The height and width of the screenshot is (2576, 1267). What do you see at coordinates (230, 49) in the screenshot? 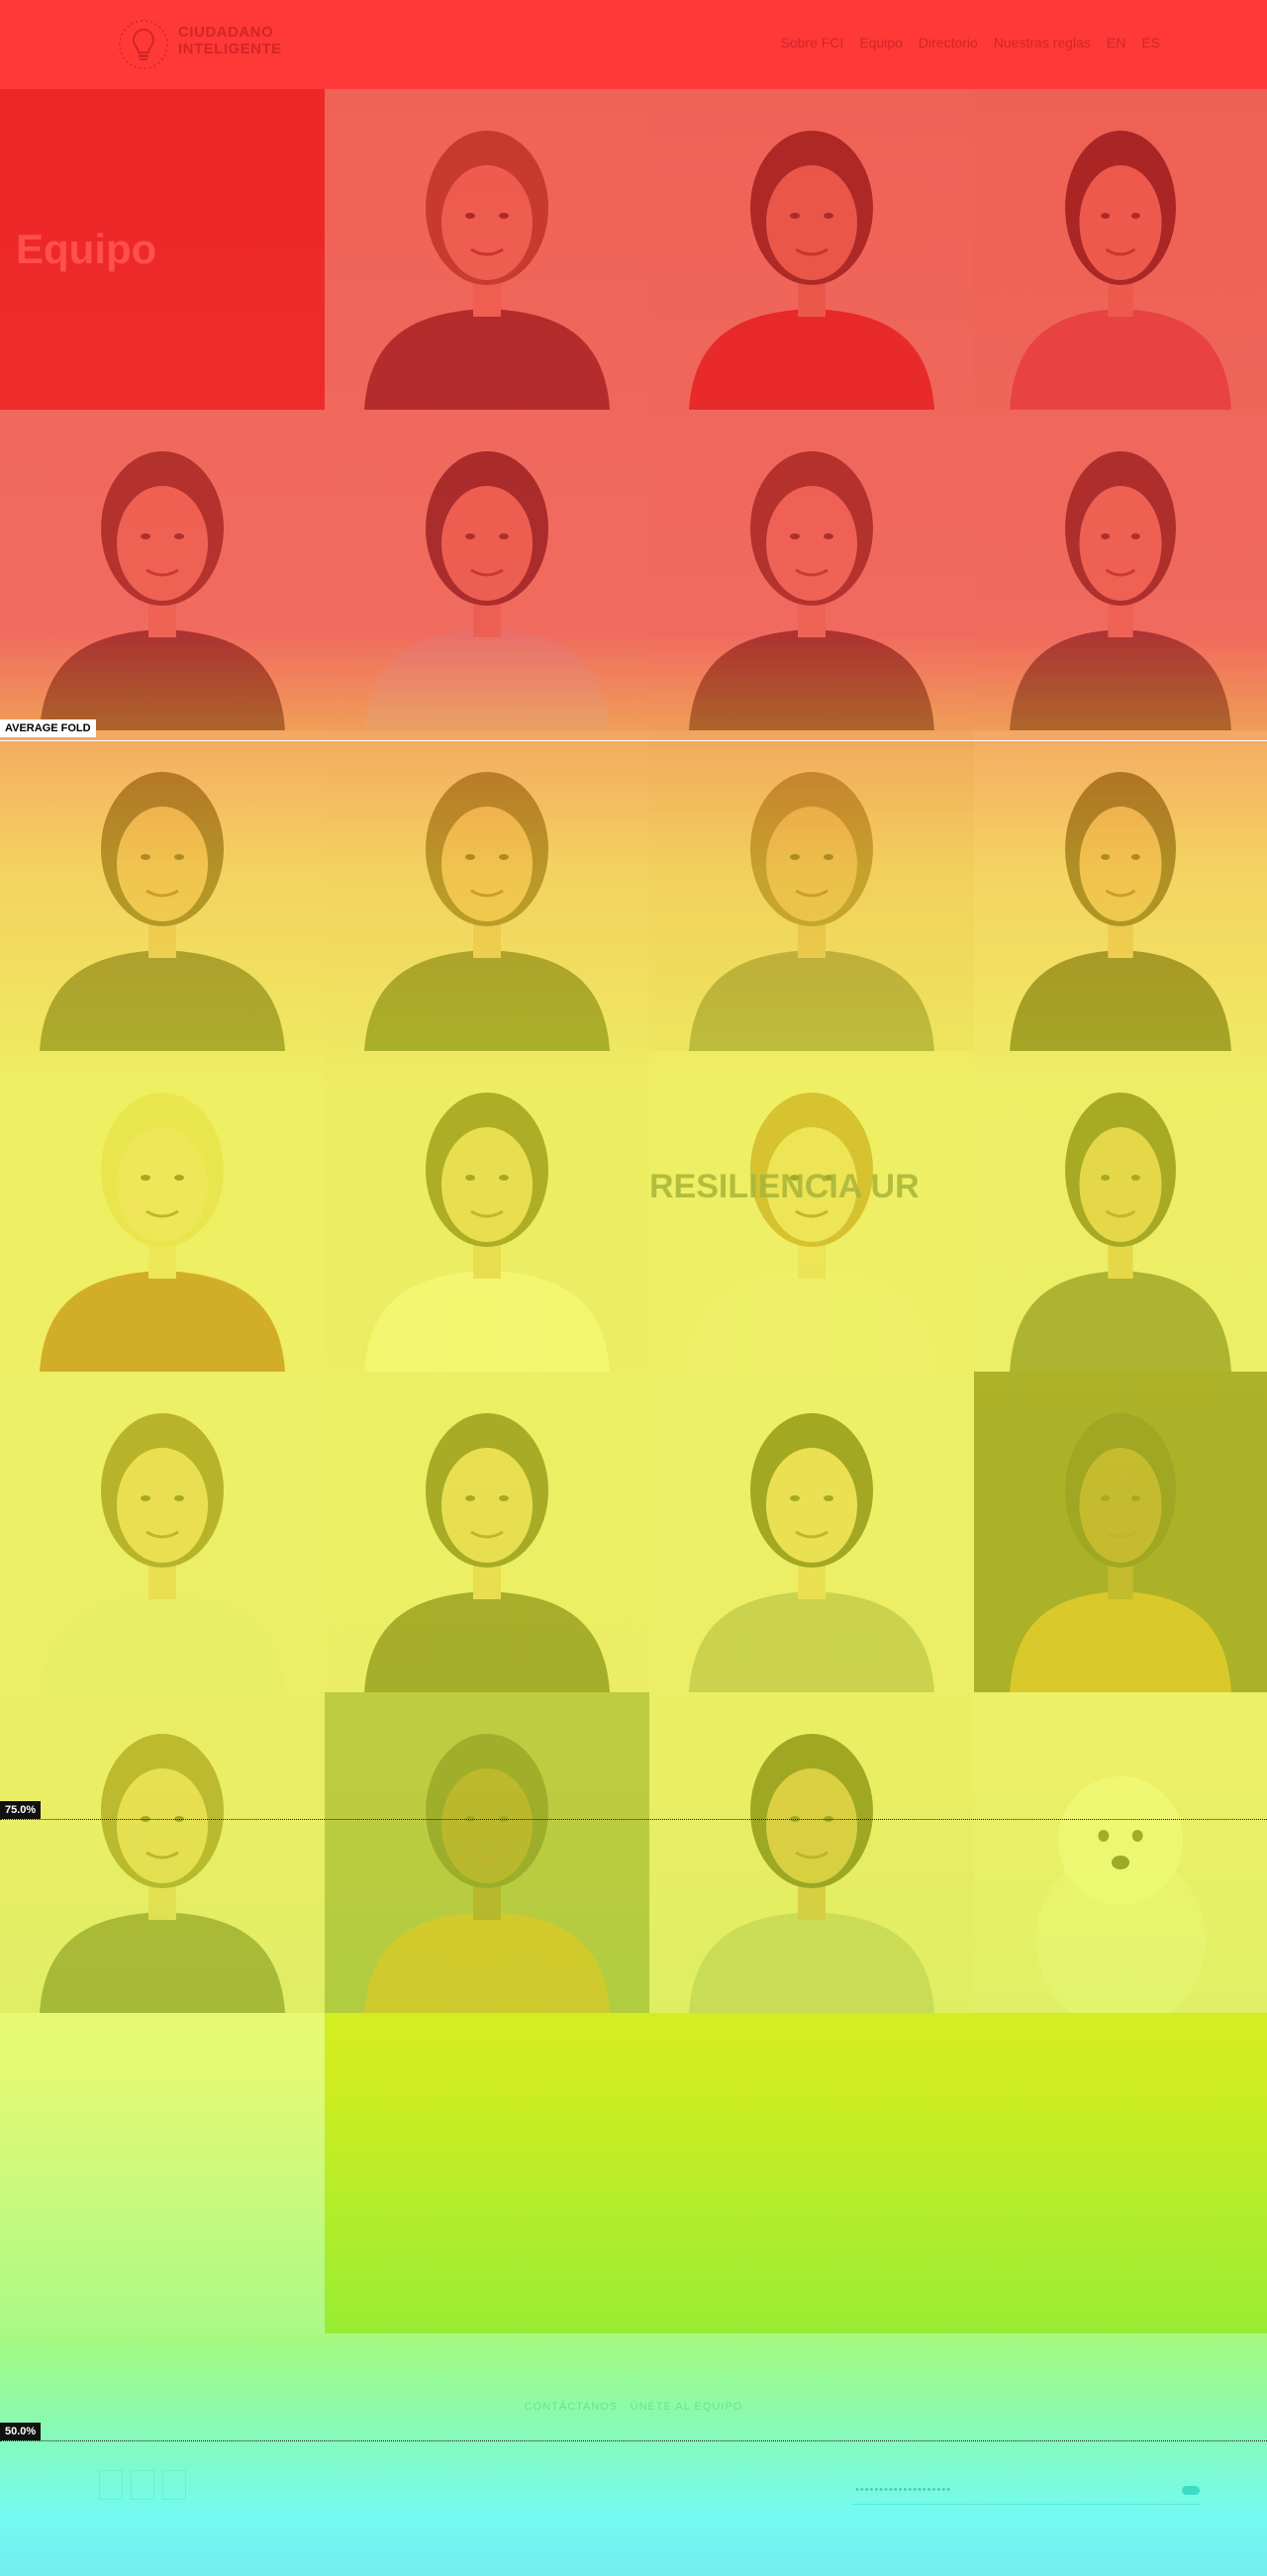
I see `logo-line-2: INTELIGENTE` at bounding box center [230, 49].